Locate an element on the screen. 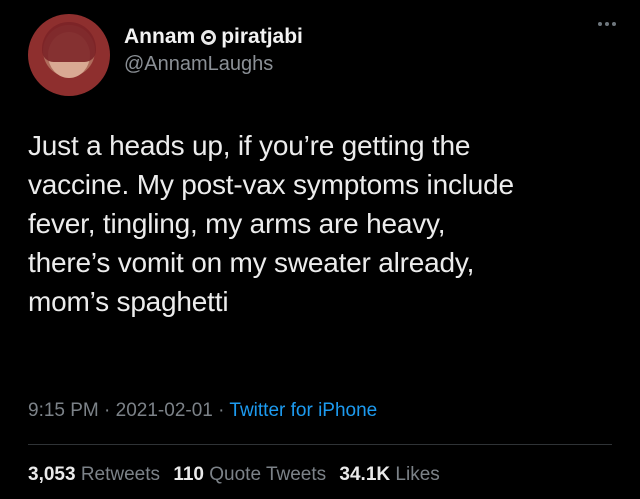 Image resolution: width=640 pixels, height=499 pixels. divider is located at coordinates (320, 444).